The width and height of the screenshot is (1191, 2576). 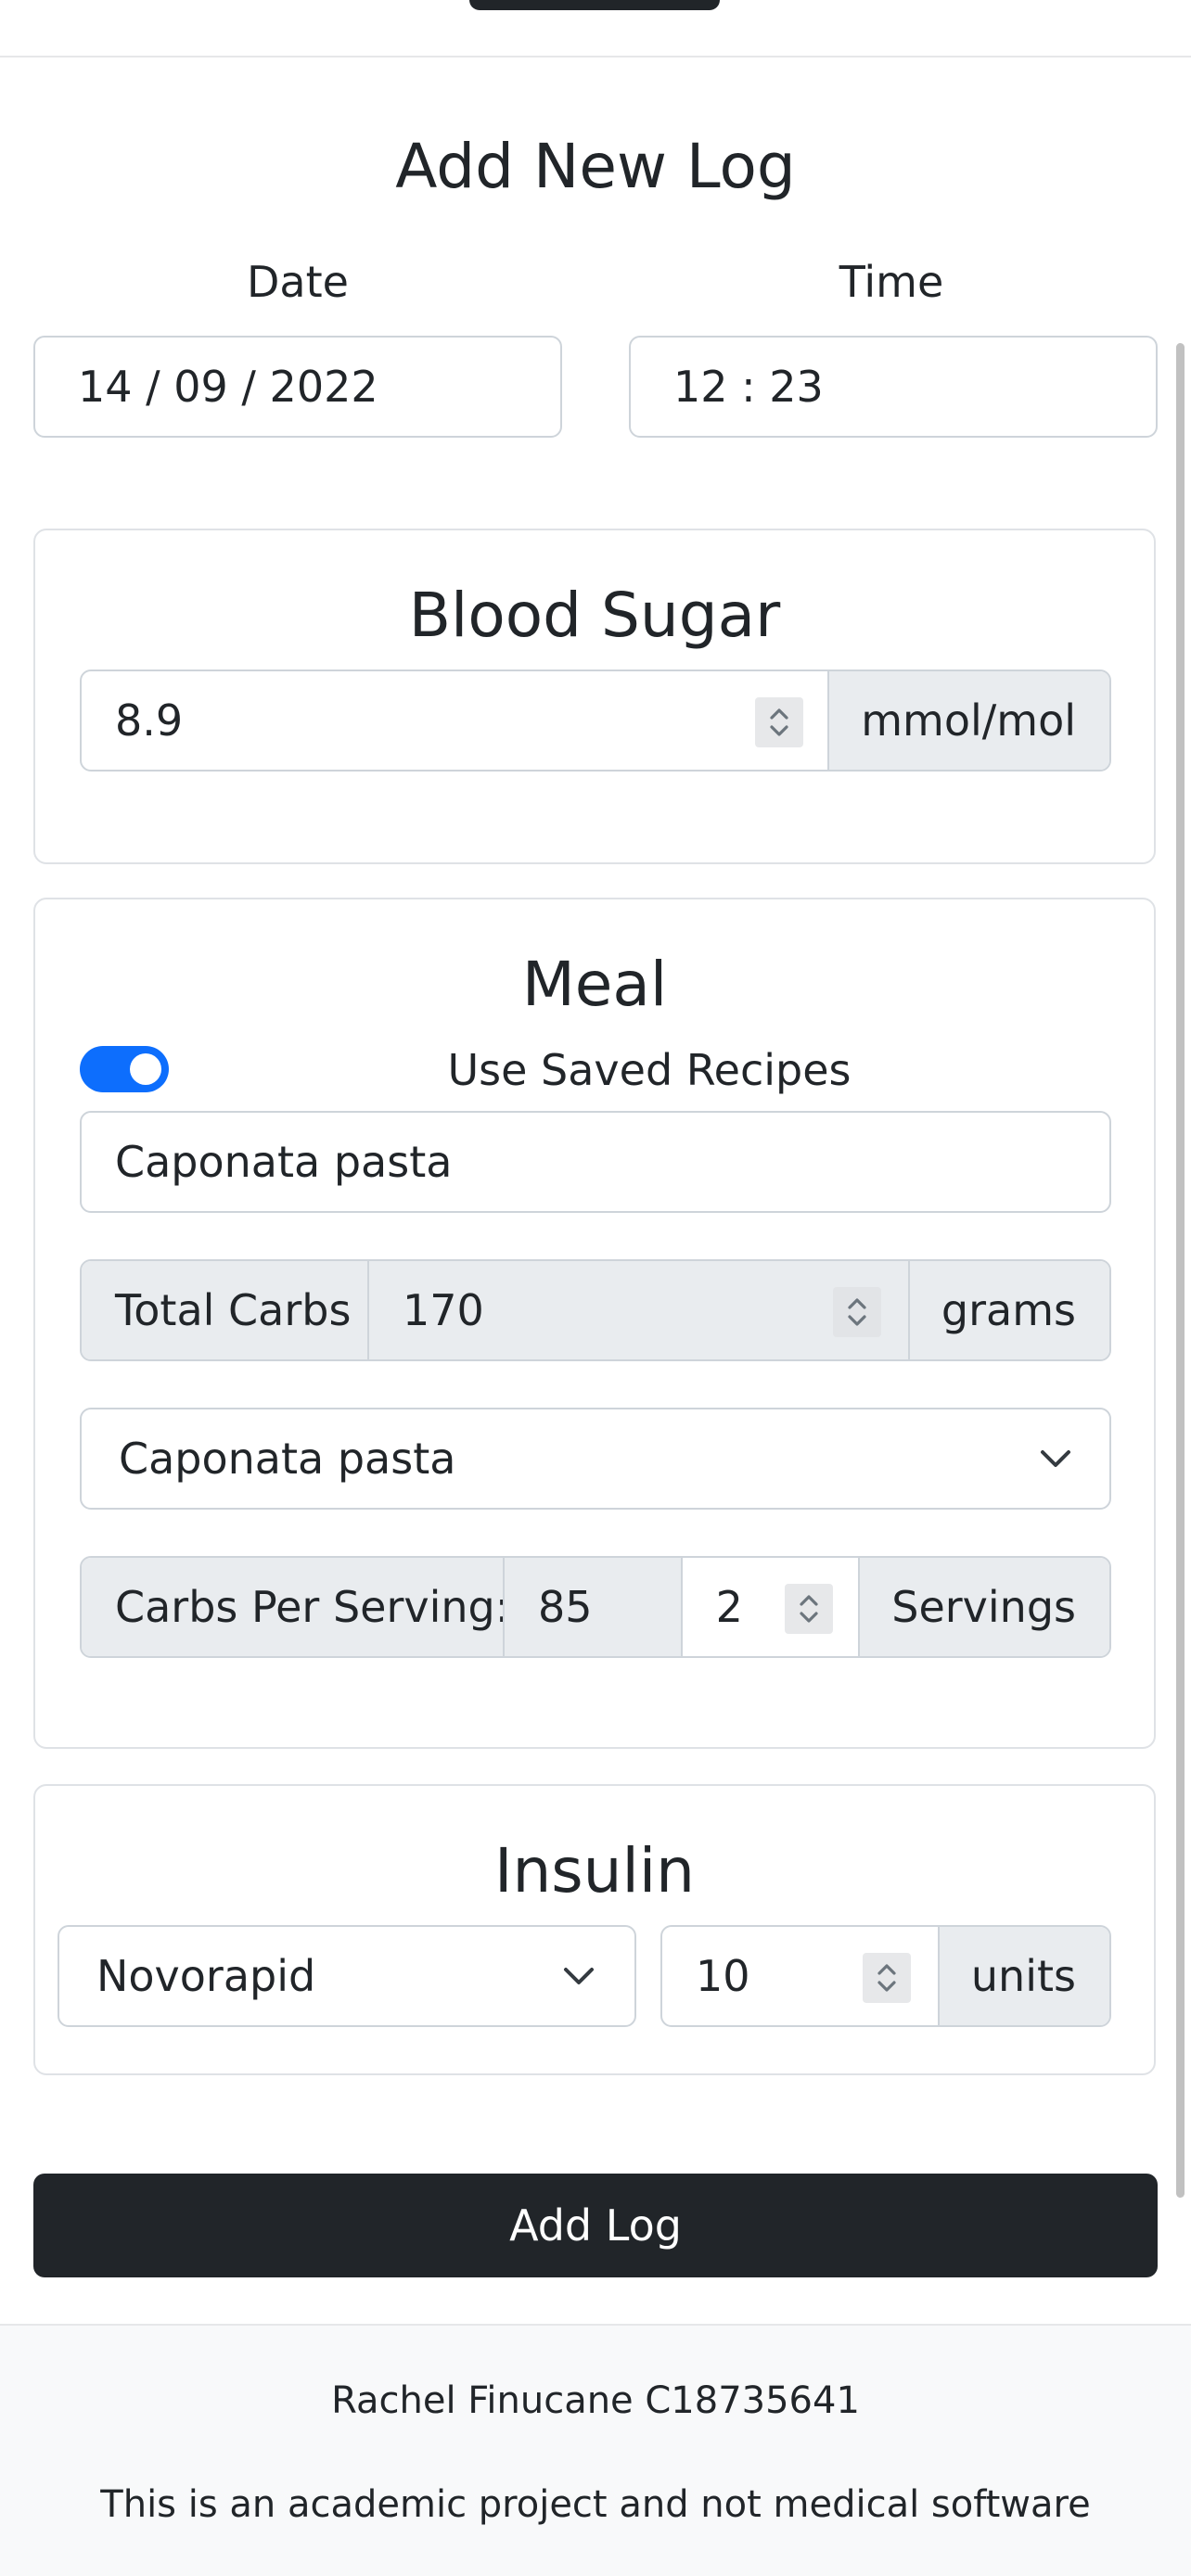 I want to click on insulin-dose-value: 10, so click(x=723, y=1976).